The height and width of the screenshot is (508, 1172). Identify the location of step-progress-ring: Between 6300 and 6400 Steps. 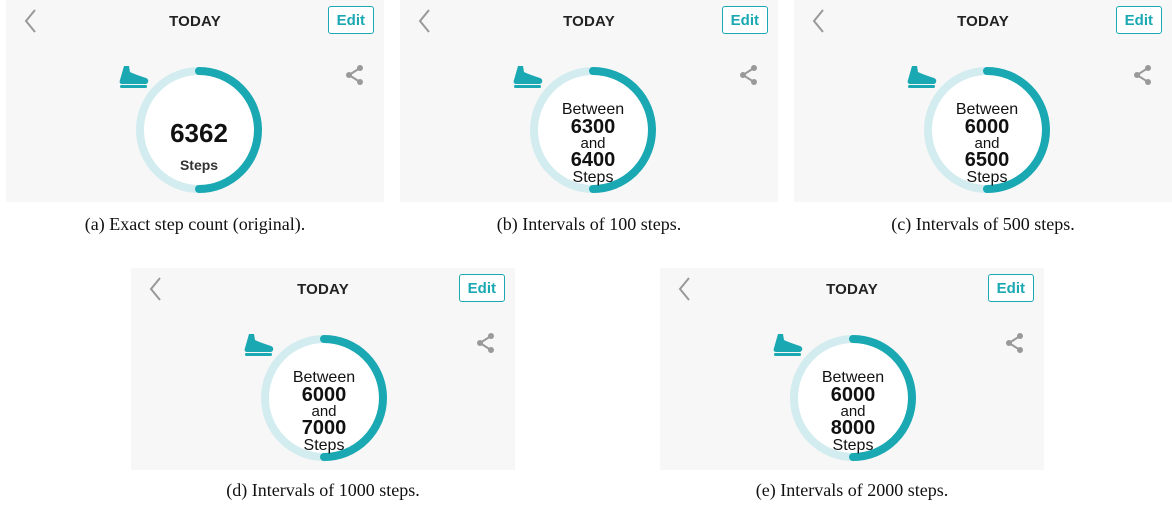
(586, 130).